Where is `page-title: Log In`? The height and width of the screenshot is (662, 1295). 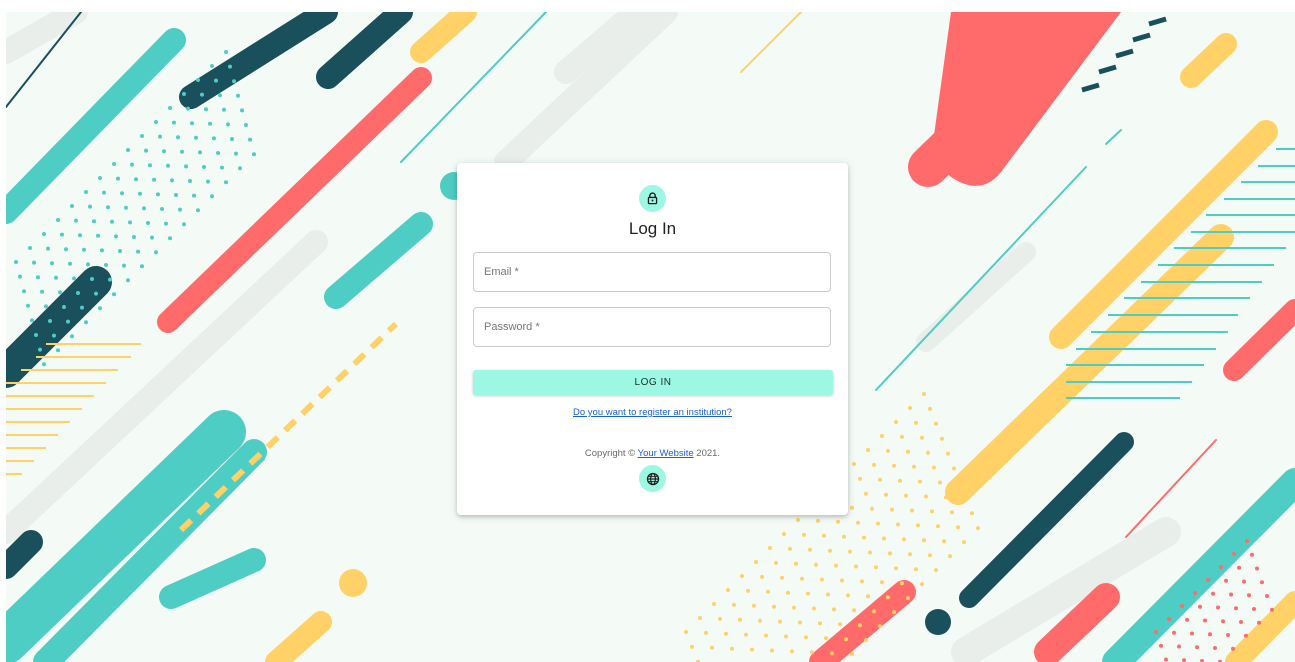
page-title: Log In is located at coordinates (652, 228).